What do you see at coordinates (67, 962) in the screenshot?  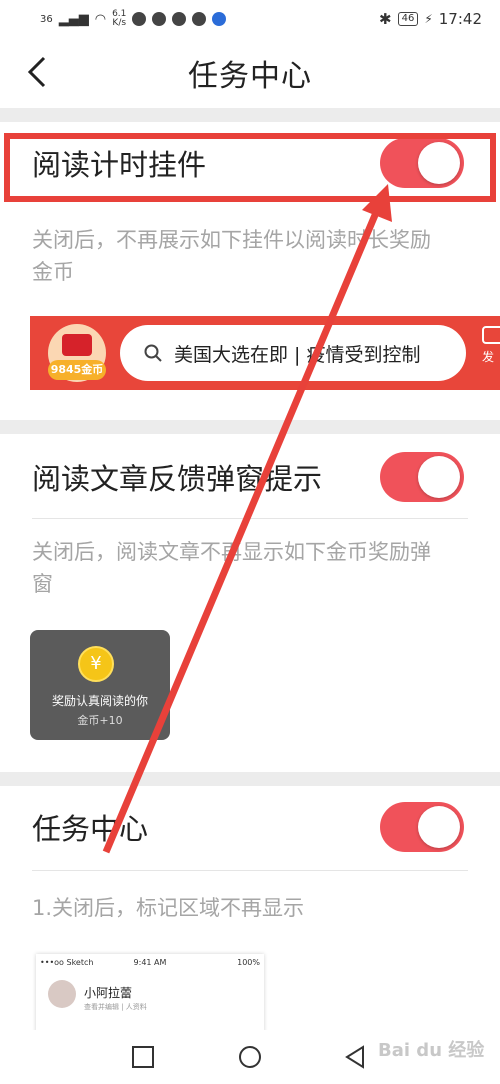 I see `preview-carrier: •••oo Sketch` at bounding box center [67, 962].